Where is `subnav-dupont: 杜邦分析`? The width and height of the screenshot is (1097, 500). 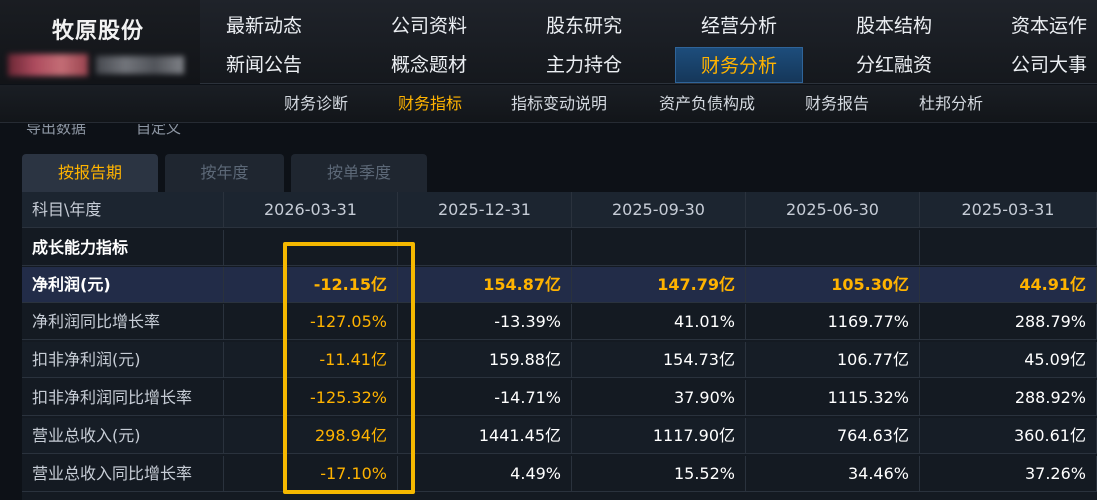
subnav-dupont: 杜邦分析 is located at coordinates (951, 104).